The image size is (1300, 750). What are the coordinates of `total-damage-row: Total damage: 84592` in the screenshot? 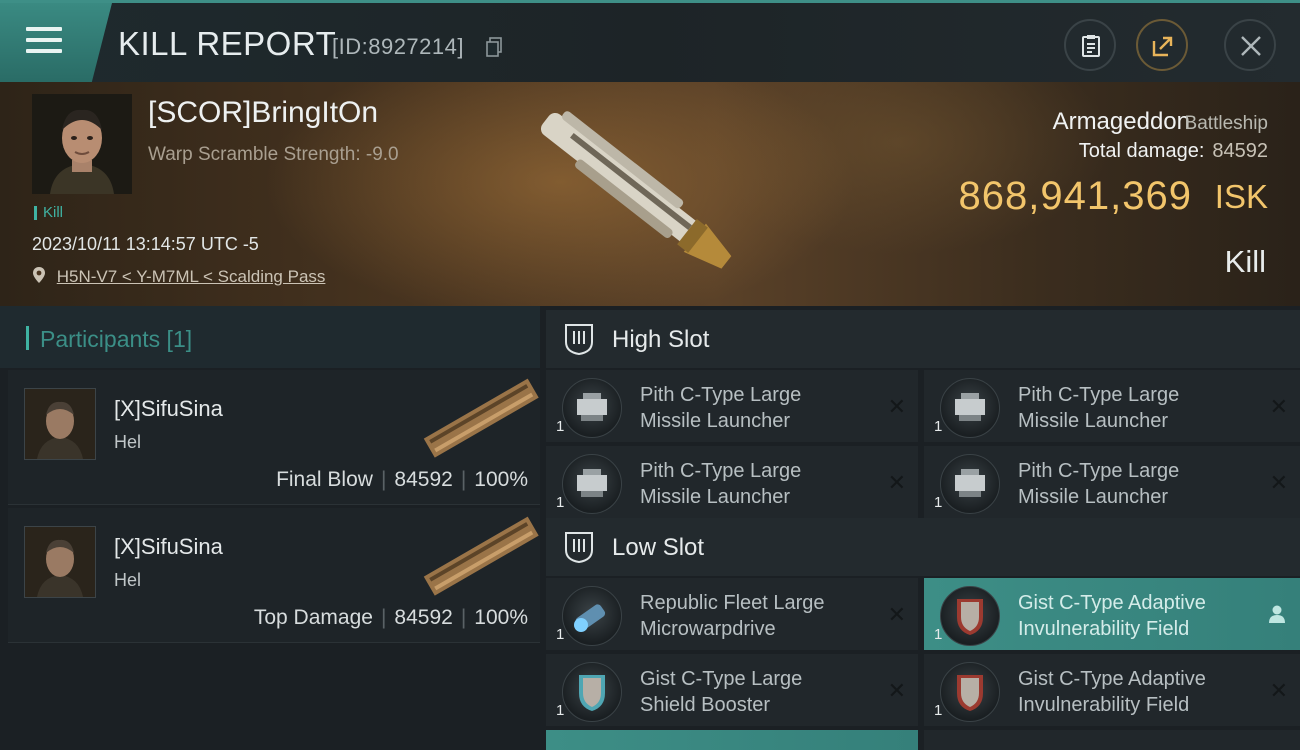 It's located at (1173, 151).